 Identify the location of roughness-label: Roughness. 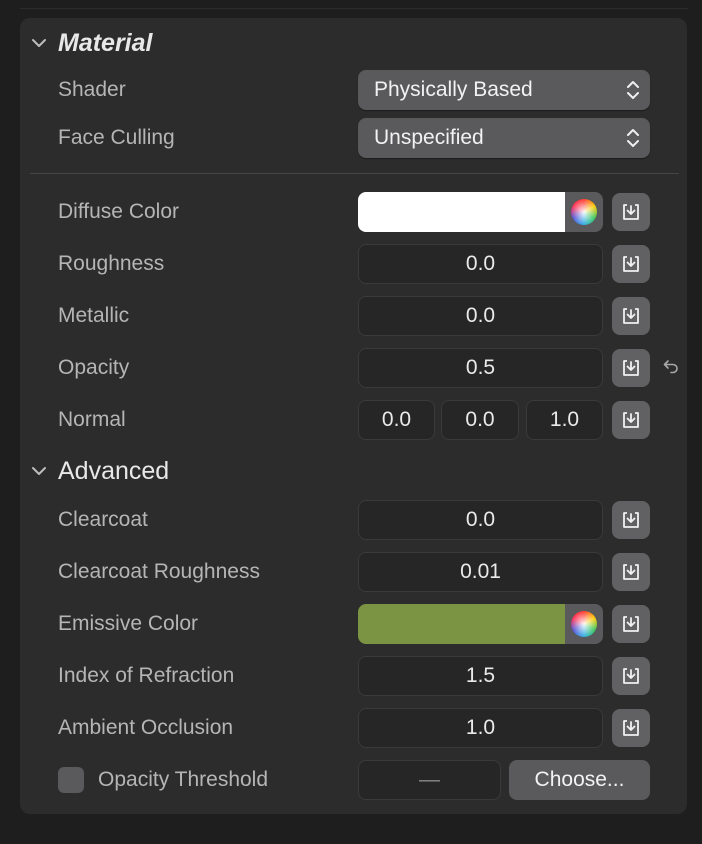
(111, 263).